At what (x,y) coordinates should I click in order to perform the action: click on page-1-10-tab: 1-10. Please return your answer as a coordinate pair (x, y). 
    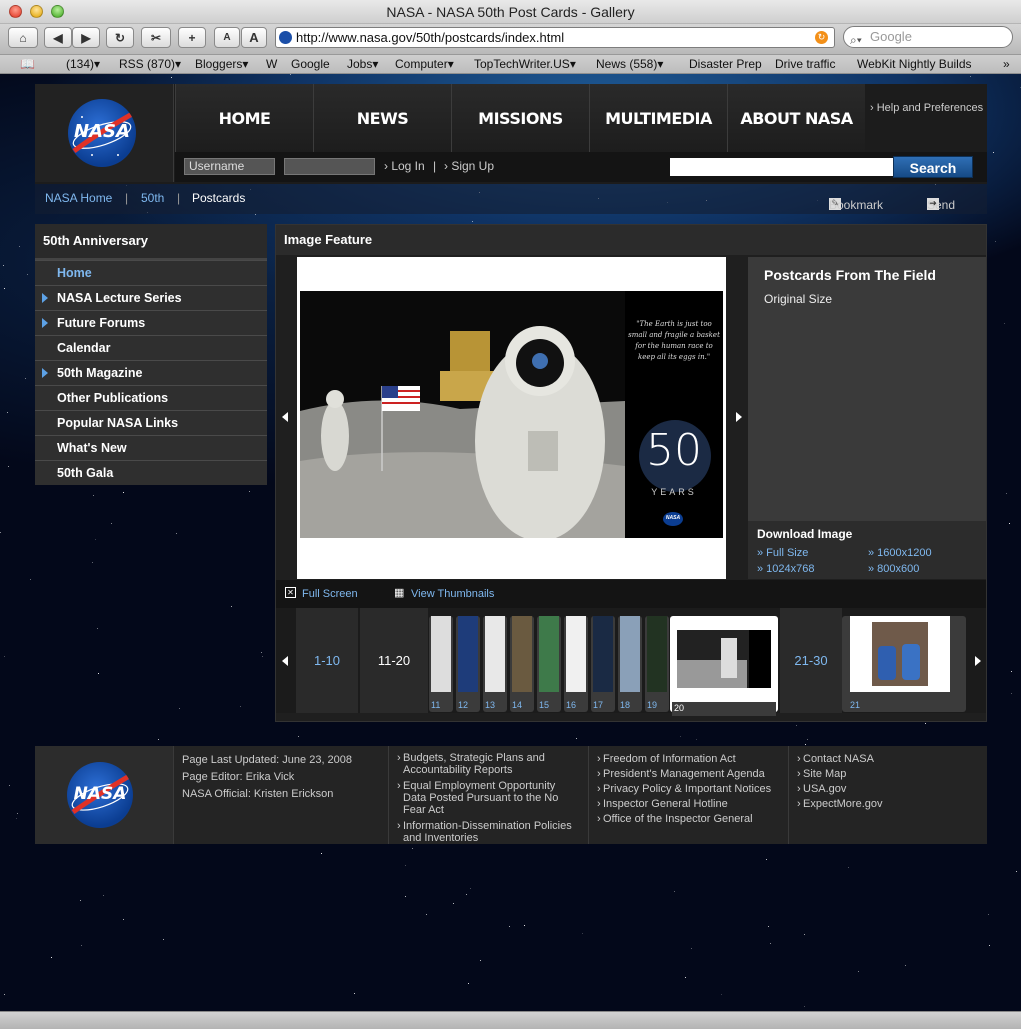
    Looking at the image, I should click on (327, 660).